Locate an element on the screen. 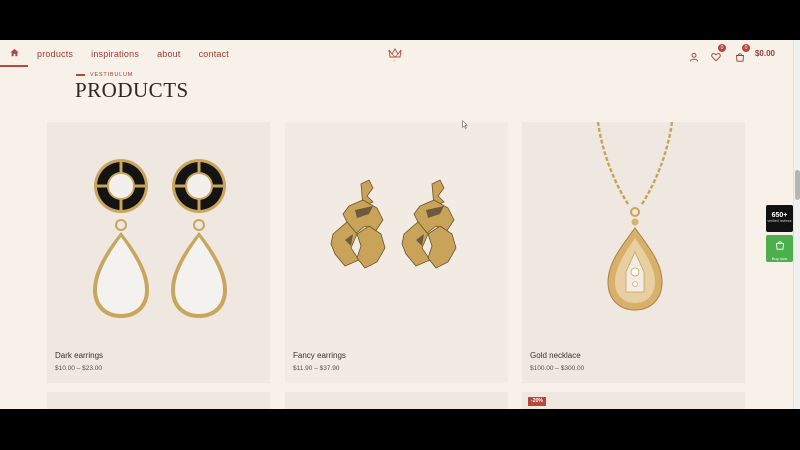 This screenshot has width=800, height=450. account-button is located at coordinates (694, 55).